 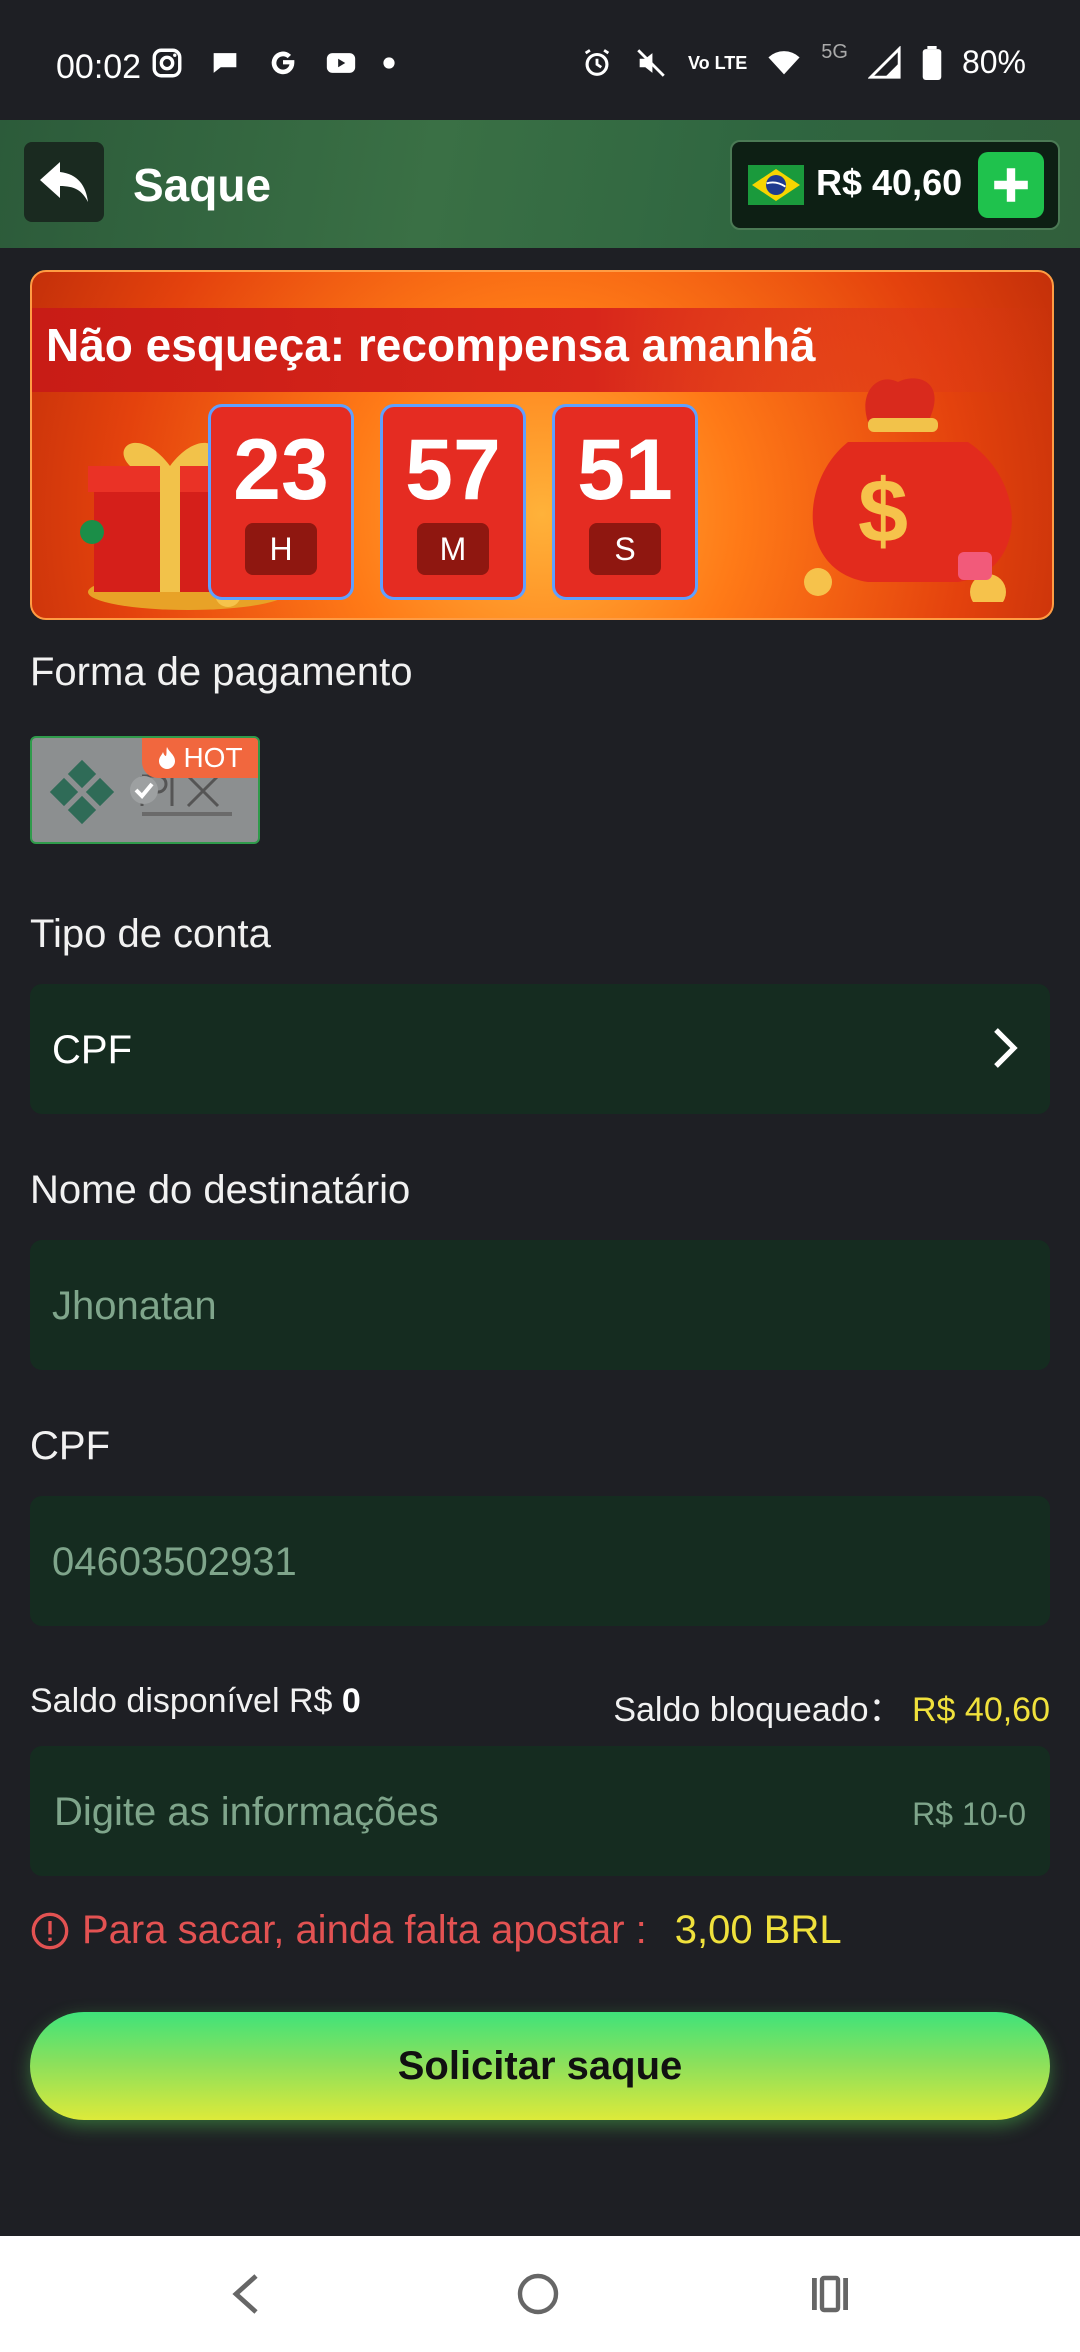 I want to click on account-type-label: Tipo de conta, so click(x=150, y=934).